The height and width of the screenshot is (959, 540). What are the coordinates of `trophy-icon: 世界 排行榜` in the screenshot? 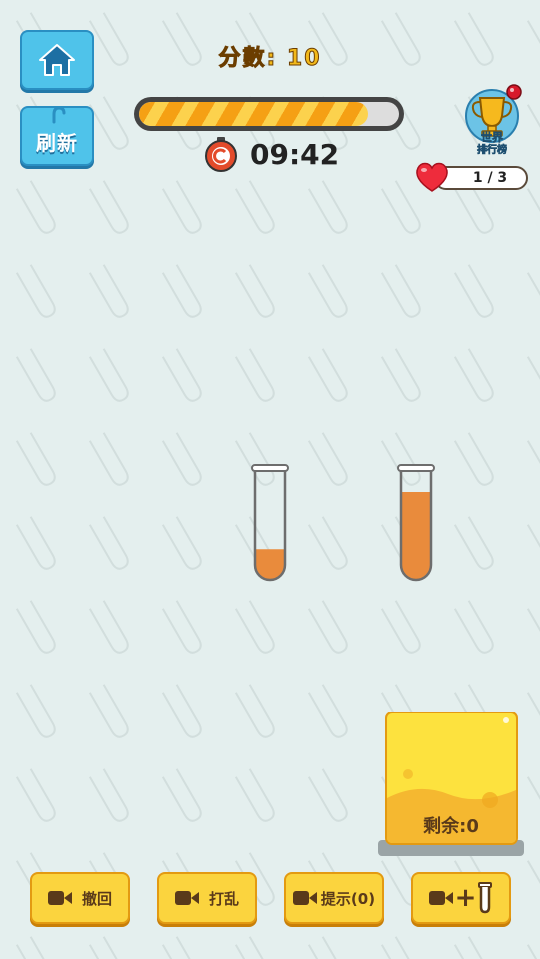 It's located at (493, 120).